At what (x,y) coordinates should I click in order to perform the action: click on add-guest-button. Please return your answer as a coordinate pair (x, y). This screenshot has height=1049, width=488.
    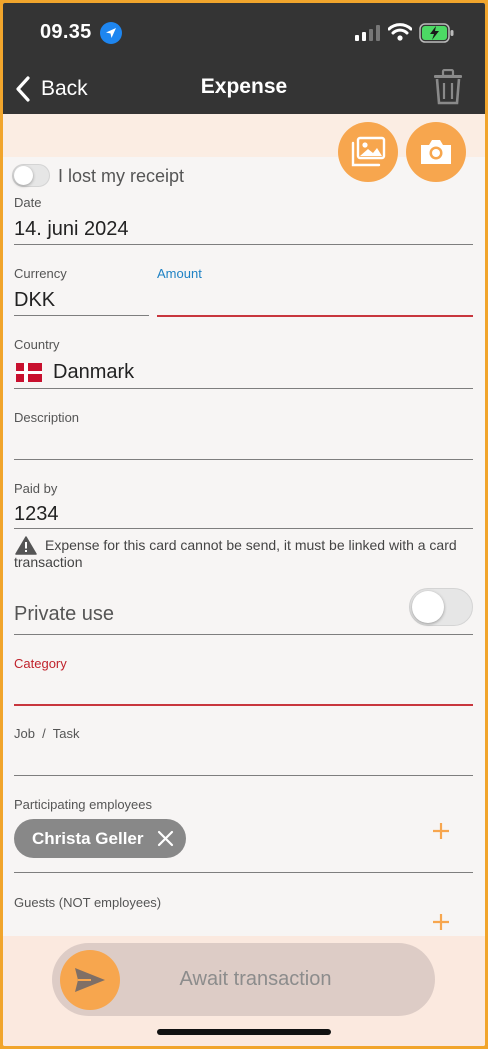
    Looking at the image, I should click on (441, 922).